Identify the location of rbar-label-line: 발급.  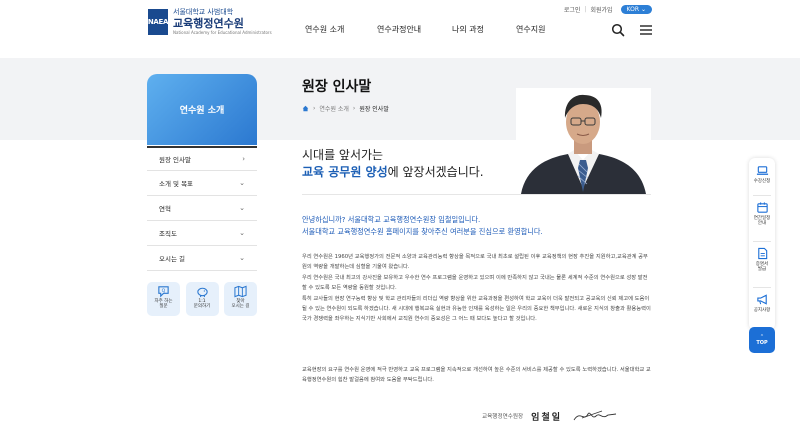
(762, 270).